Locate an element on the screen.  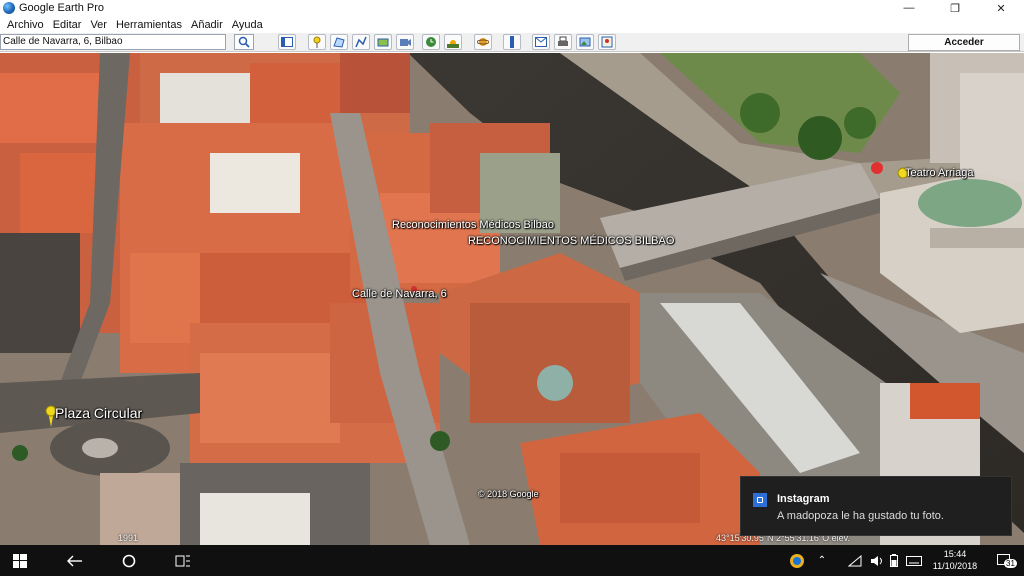
search-icon is located at coordinates (244, 42).